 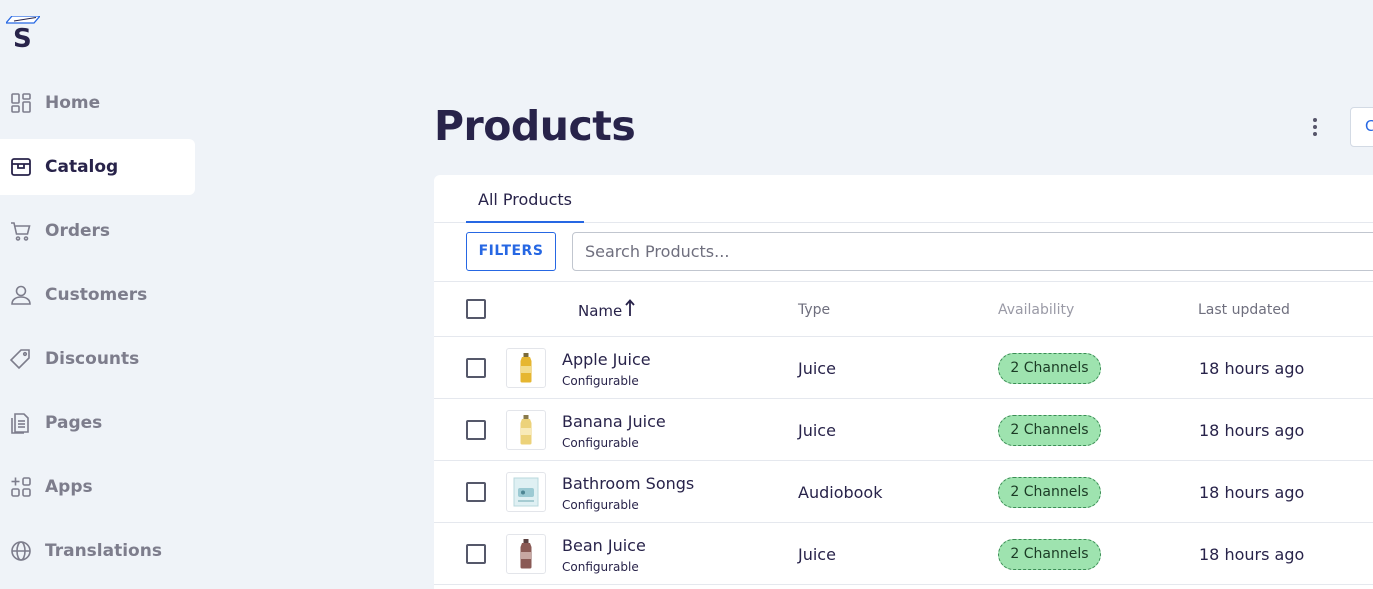 I want to click on sidebar-item-home: Home, so click(x=97, y=103).